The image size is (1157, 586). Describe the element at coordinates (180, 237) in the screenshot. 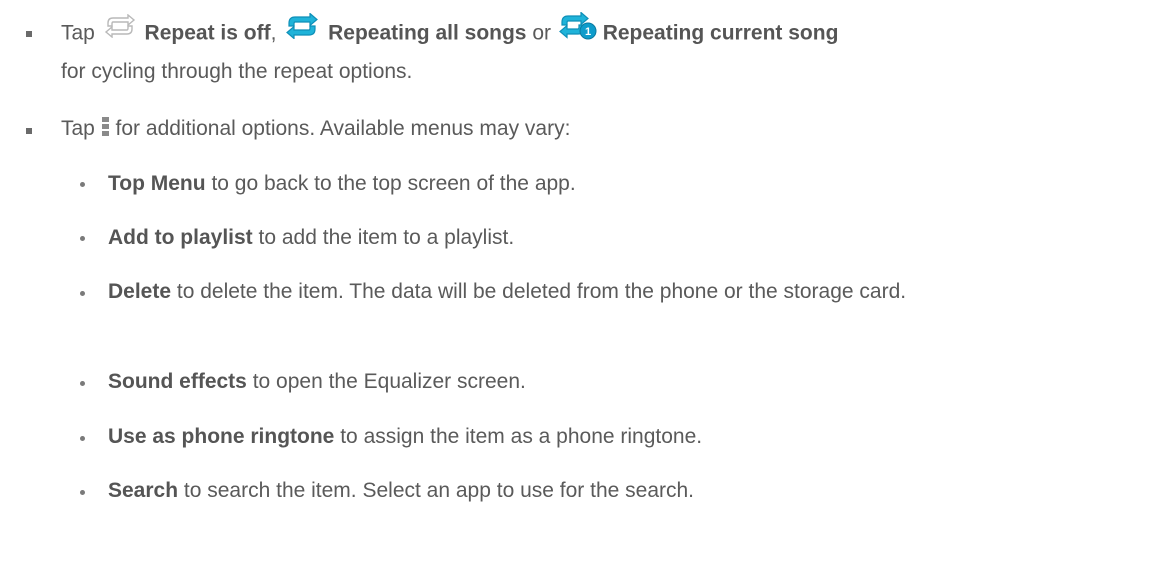

I see `menu-option-label: Add to playlist` at that location.